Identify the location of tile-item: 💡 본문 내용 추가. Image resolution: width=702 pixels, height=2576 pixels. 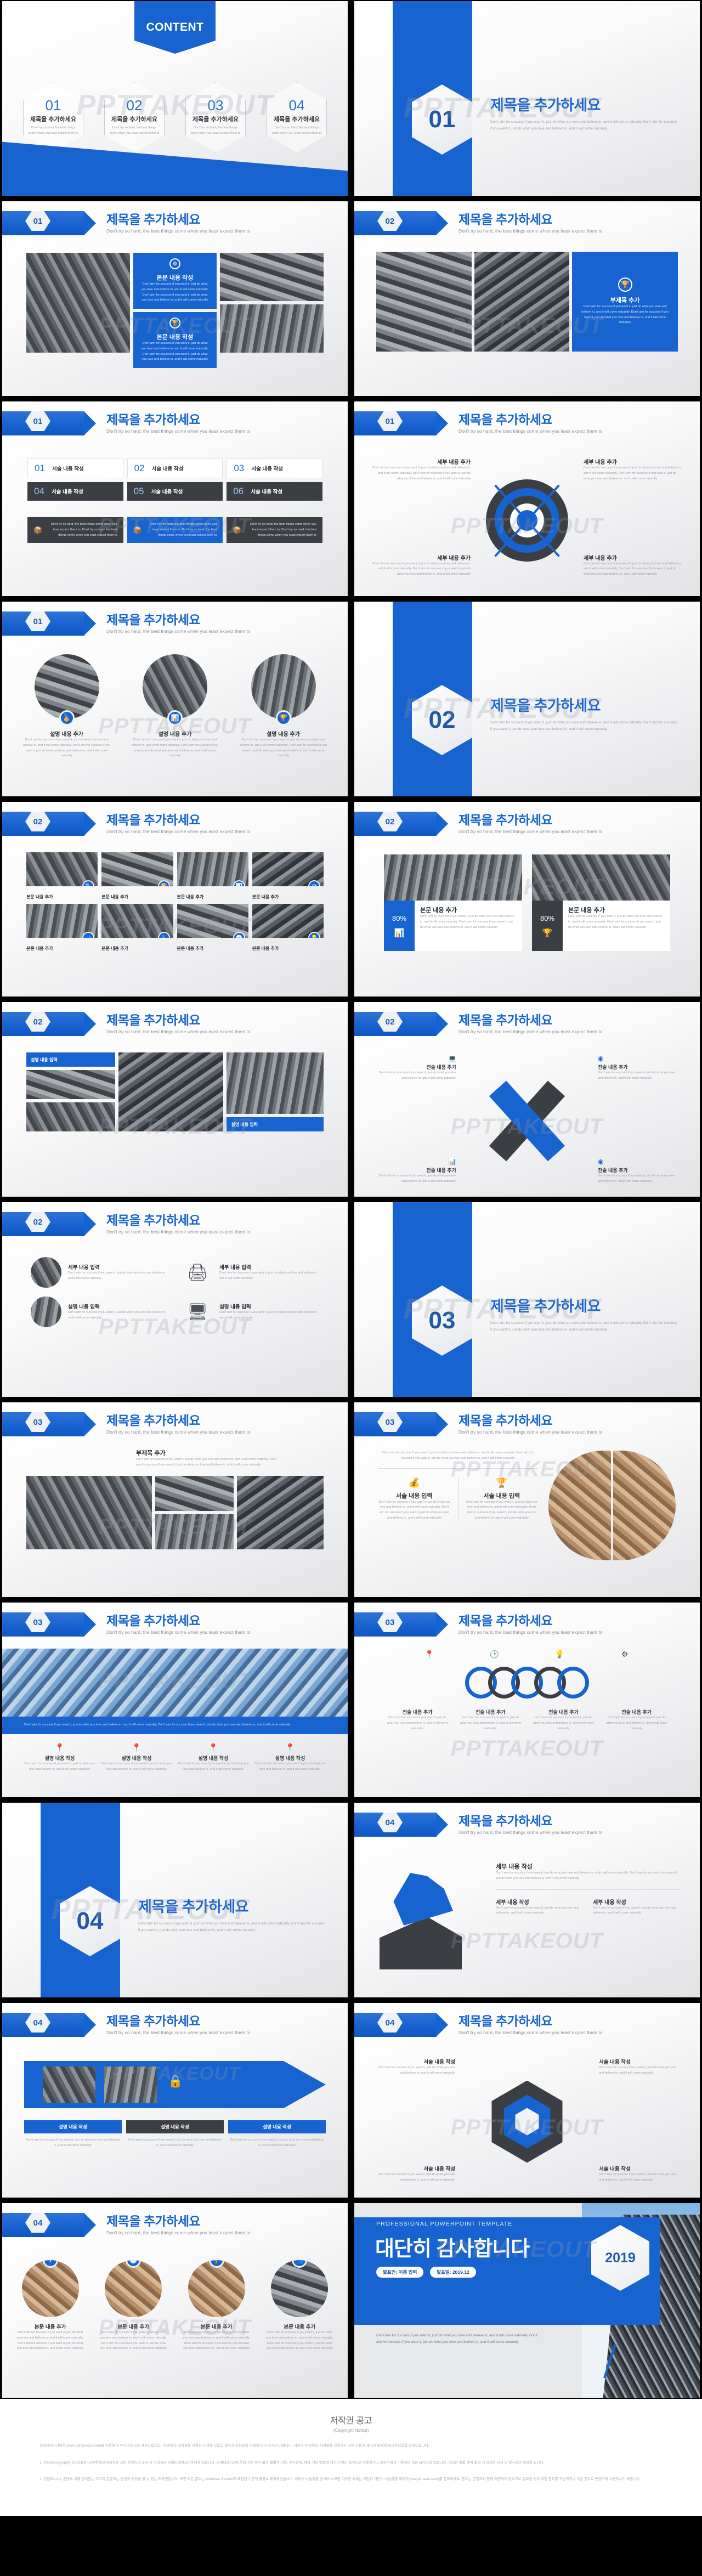
(288, 928).